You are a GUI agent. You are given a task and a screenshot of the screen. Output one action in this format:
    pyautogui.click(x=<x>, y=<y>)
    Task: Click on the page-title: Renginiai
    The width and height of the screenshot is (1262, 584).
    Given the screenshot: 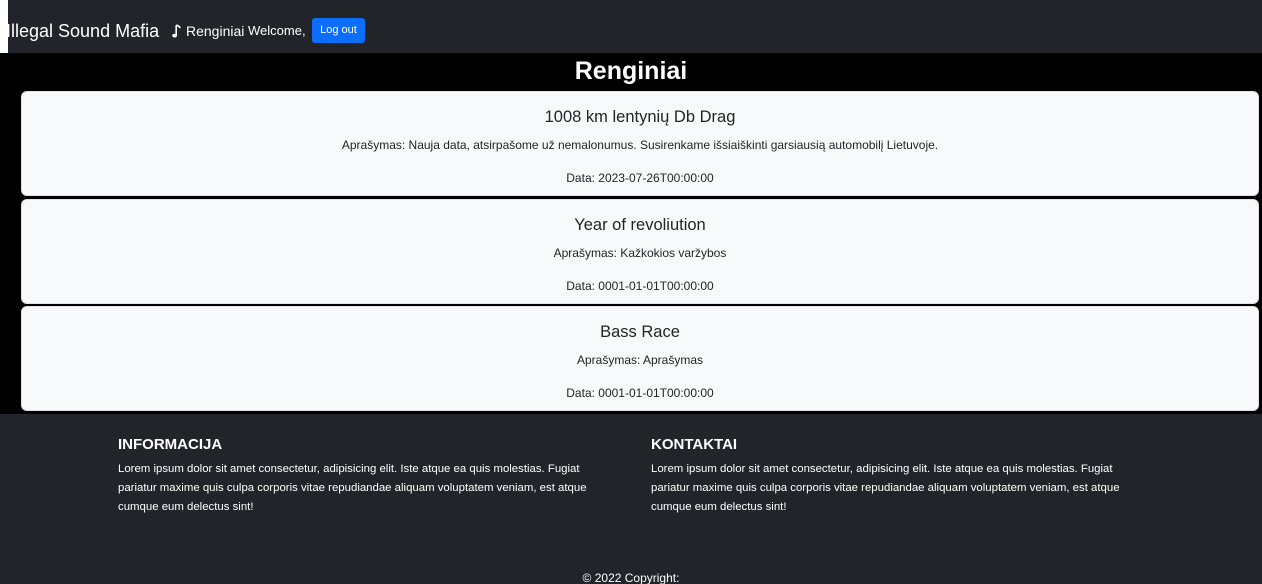 What is the action you would take?
    pyautogui.click(x=631, y=71)
    